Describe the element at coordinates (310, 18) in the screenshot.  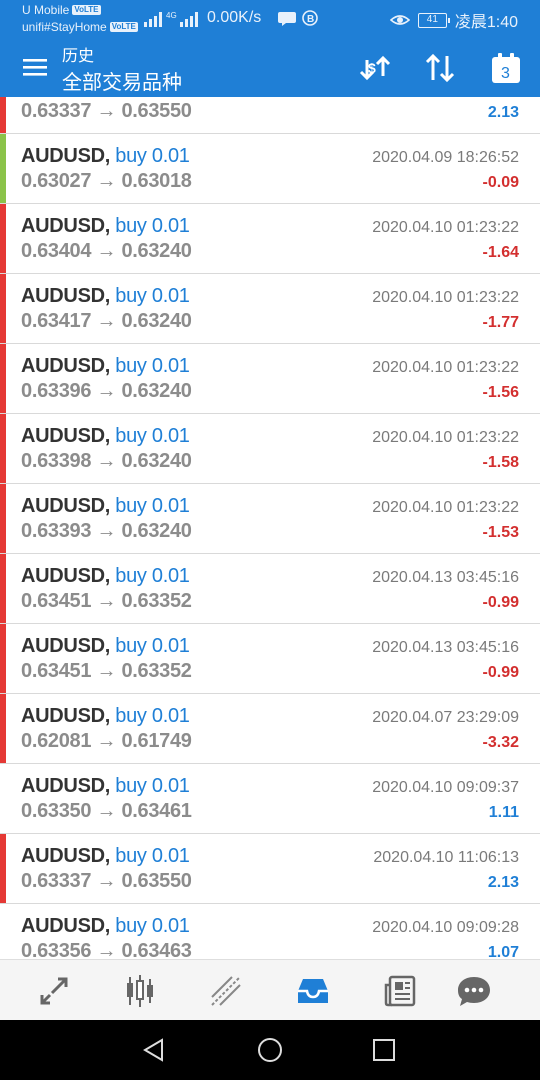
I see `b-app-icon: B` at that location.